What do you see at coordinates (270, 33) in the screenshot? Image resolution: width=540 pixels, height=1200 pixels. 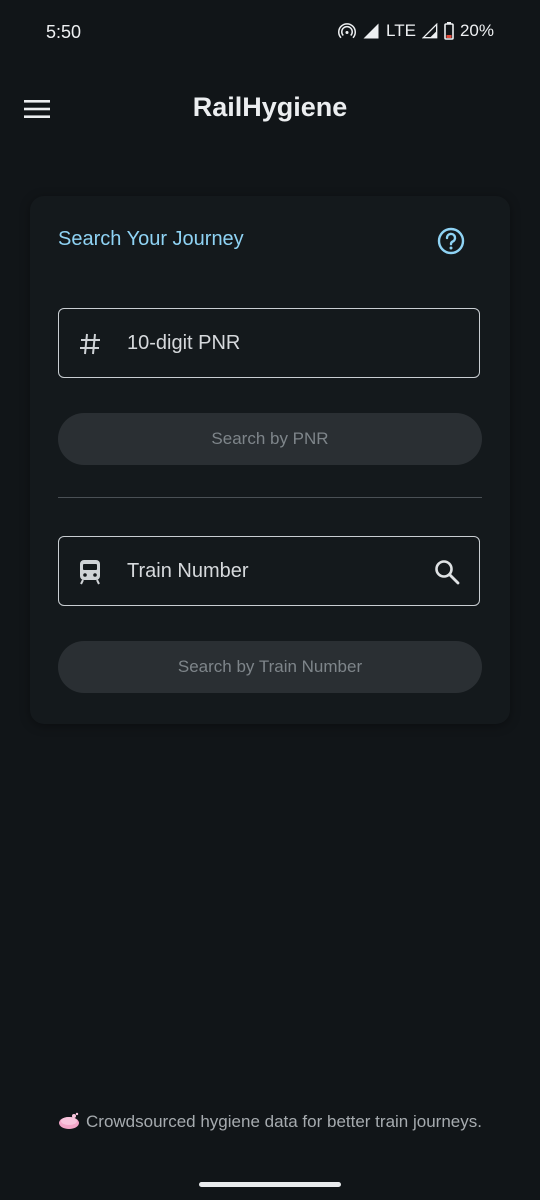 I see `status-bar: 5:50 LTE 20%` at bounding box center [270, 33].